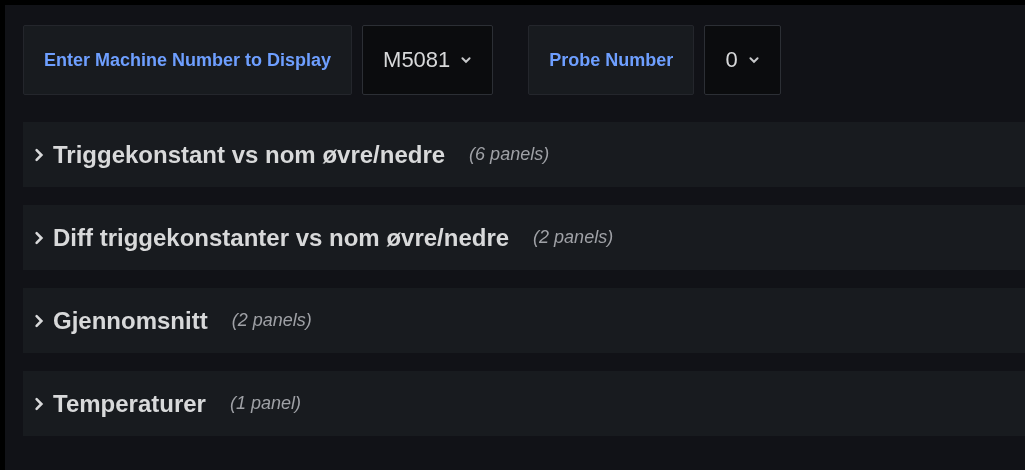  What do you see at coordinates (509, 154) in the screenshot?
I see `panel-count: (6 panels)` at bounding box center [509, 154].